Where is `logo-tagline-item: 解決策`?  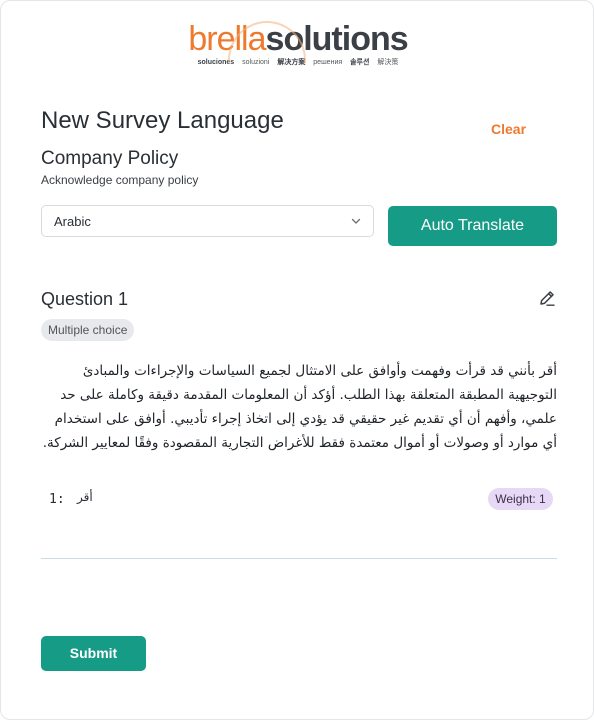 logo-tagline-item: 解決策 is located at coordinates (388, 62).